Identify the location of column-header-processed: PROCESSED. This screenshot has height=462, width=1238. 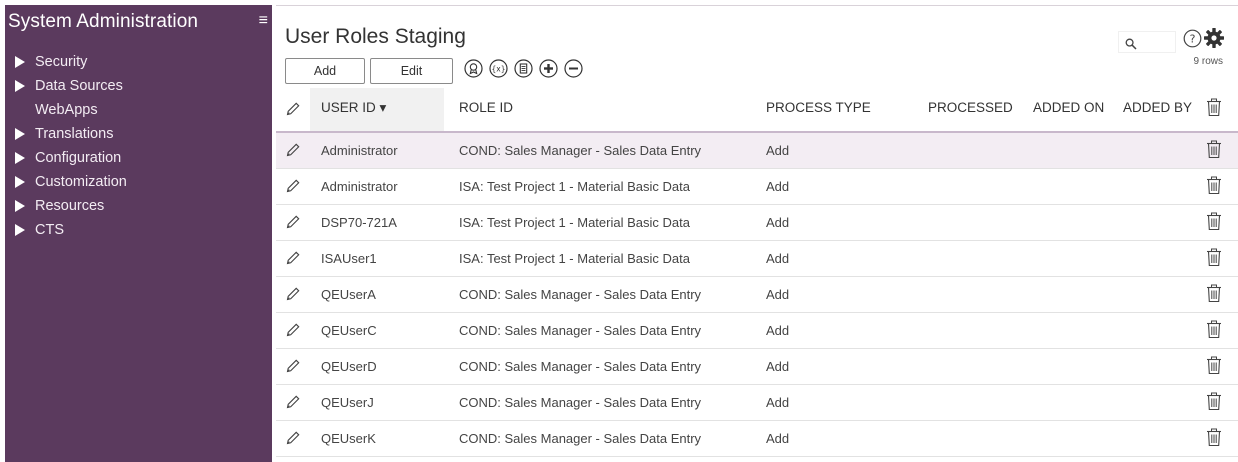
(970, 107).